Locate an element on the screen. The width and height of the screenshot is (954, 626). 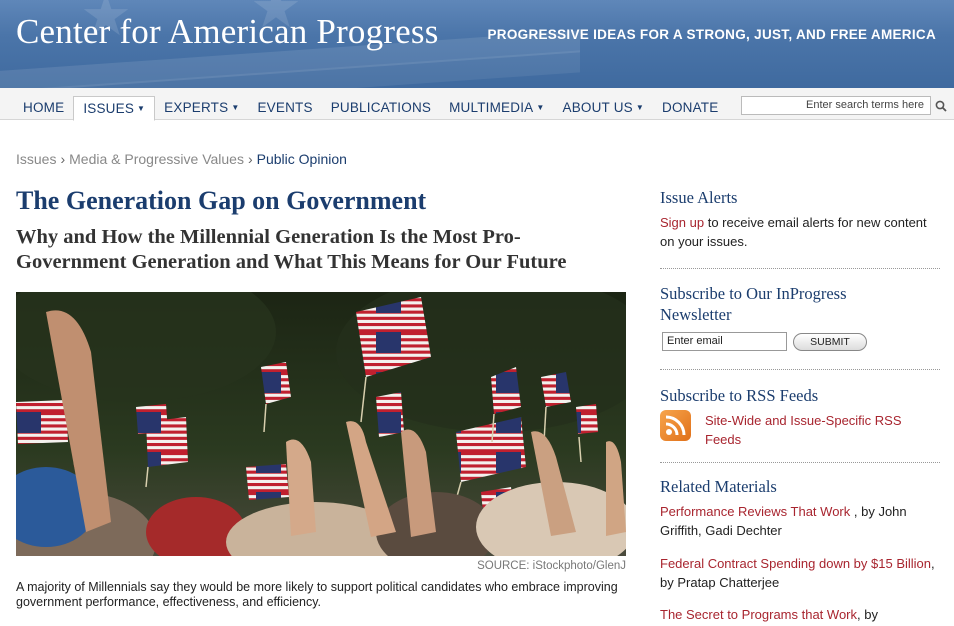
nav-publications: PUBLICATIONS is located at coordinates (381, 108).